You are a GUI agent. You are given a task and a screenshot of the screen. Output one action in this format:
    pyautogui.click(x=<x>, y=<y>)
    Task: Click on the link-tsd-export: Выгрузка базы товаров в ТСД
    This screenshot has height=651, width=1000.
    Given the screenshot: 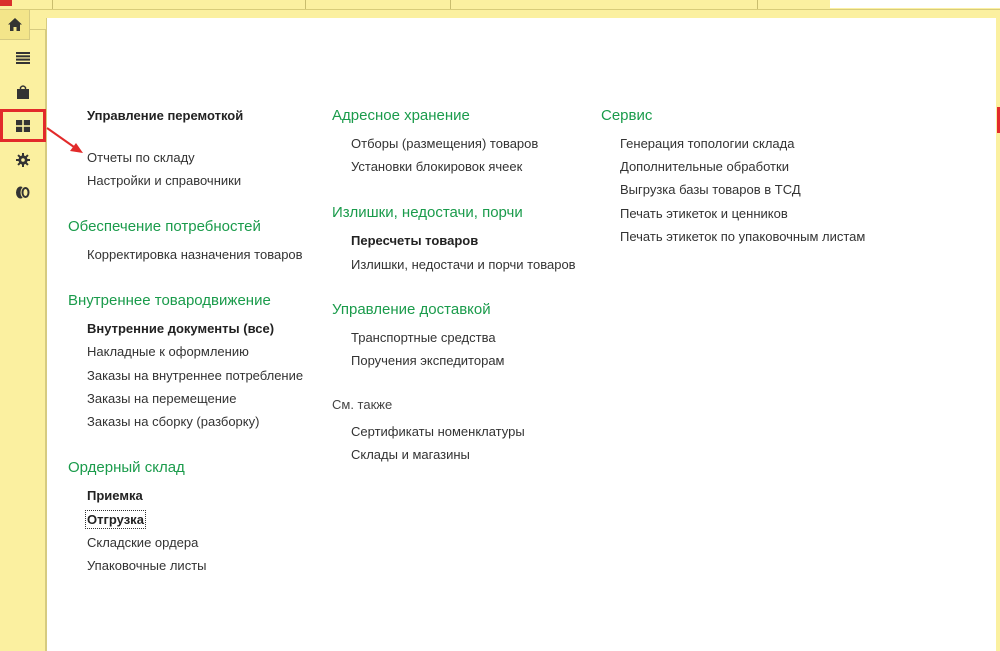 What is the action you would take?
    pyautogui.click(x=710, y=189)
    